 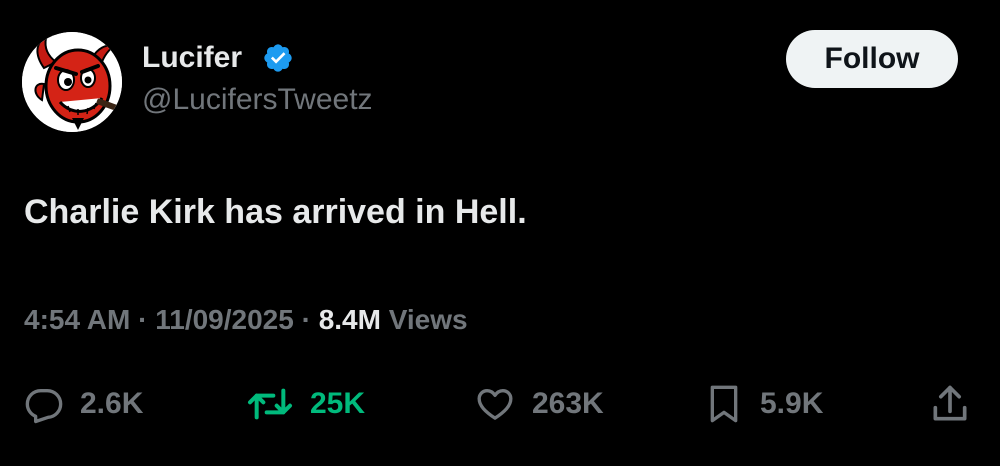 I want to click on repost-icon, so click(x=270, y=404).